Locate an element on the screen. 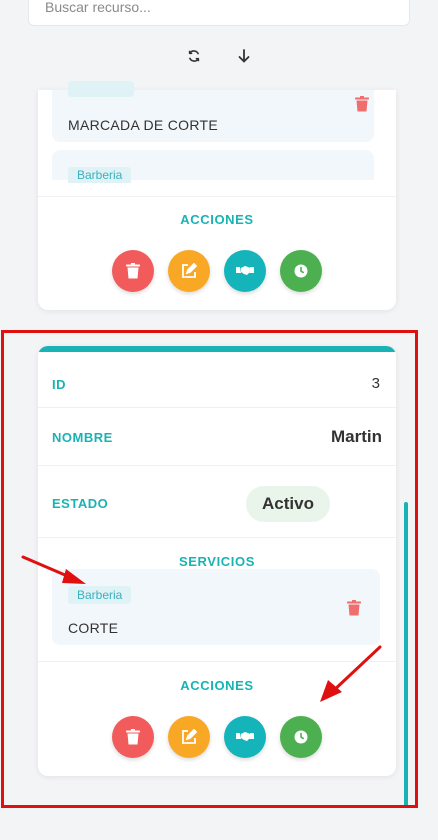 The image size is (438, 840). clock-icon is located at coordinates (301, 271).